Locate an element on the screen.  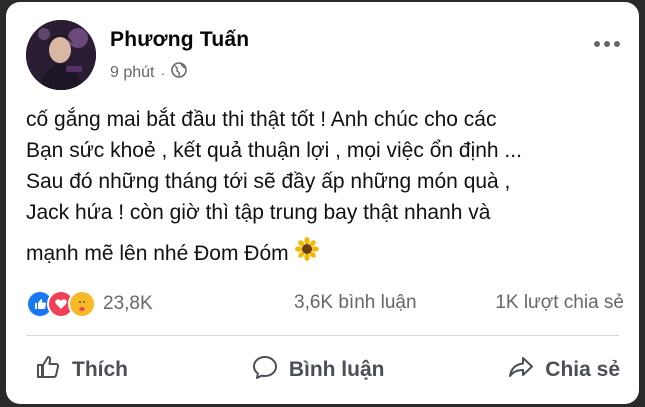
reactions-summary: 23,8K is located at coordinates (89, 304).